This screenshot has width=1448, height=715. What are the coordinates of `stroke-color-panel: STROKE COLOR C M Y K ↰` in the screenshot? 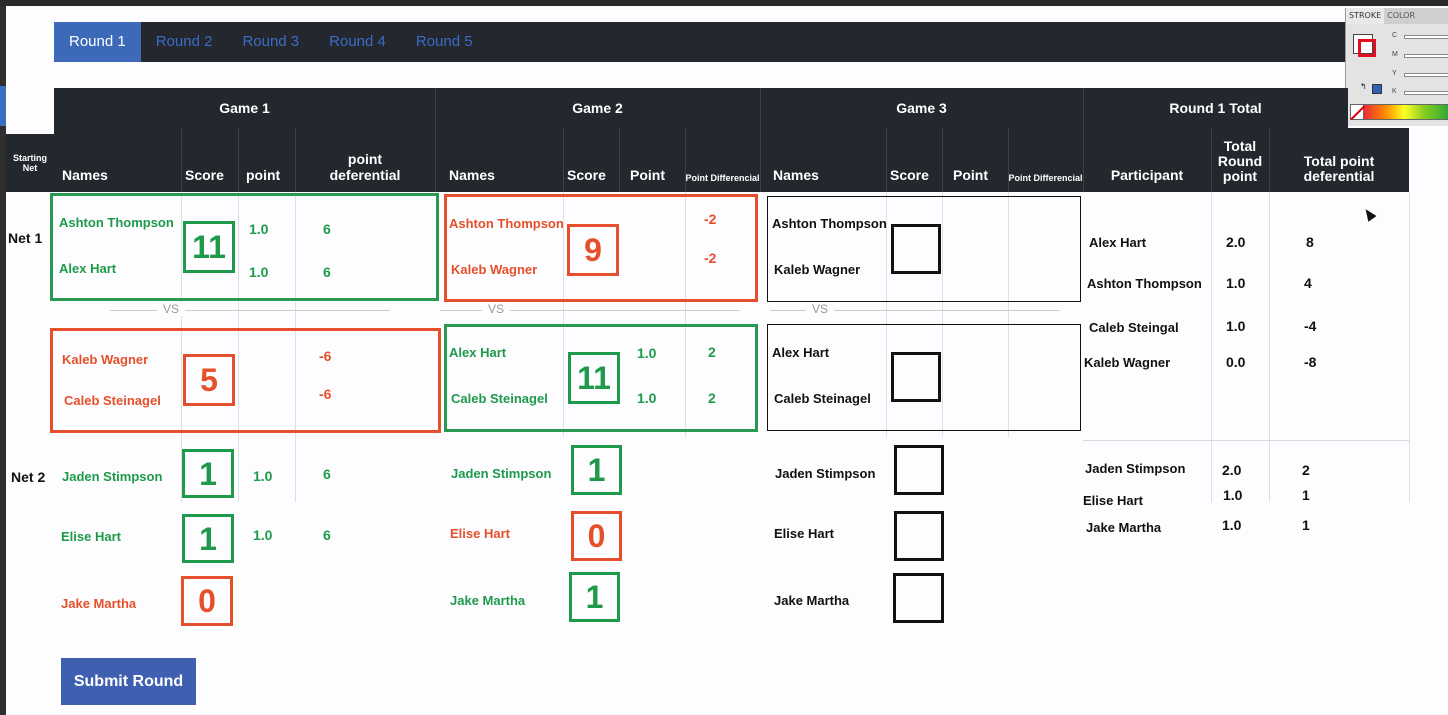 It's located at (1396, 67).